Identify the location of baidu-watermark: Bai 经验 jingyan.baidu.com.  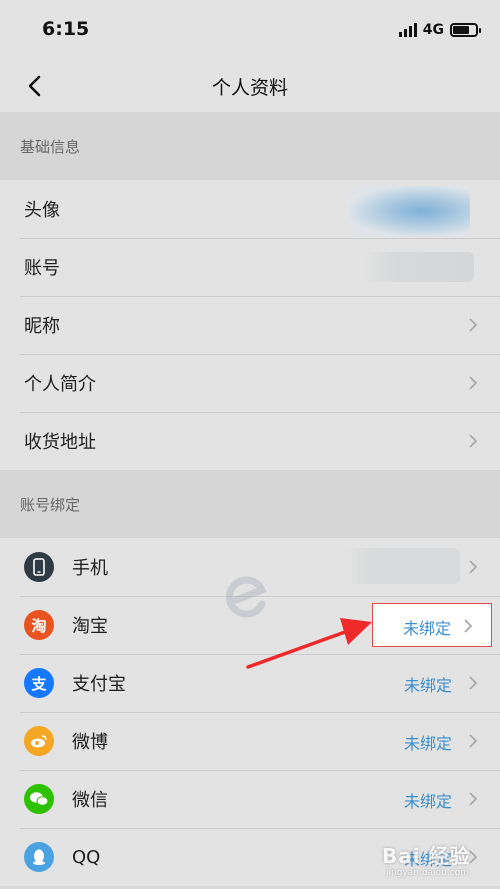
(438, 857).